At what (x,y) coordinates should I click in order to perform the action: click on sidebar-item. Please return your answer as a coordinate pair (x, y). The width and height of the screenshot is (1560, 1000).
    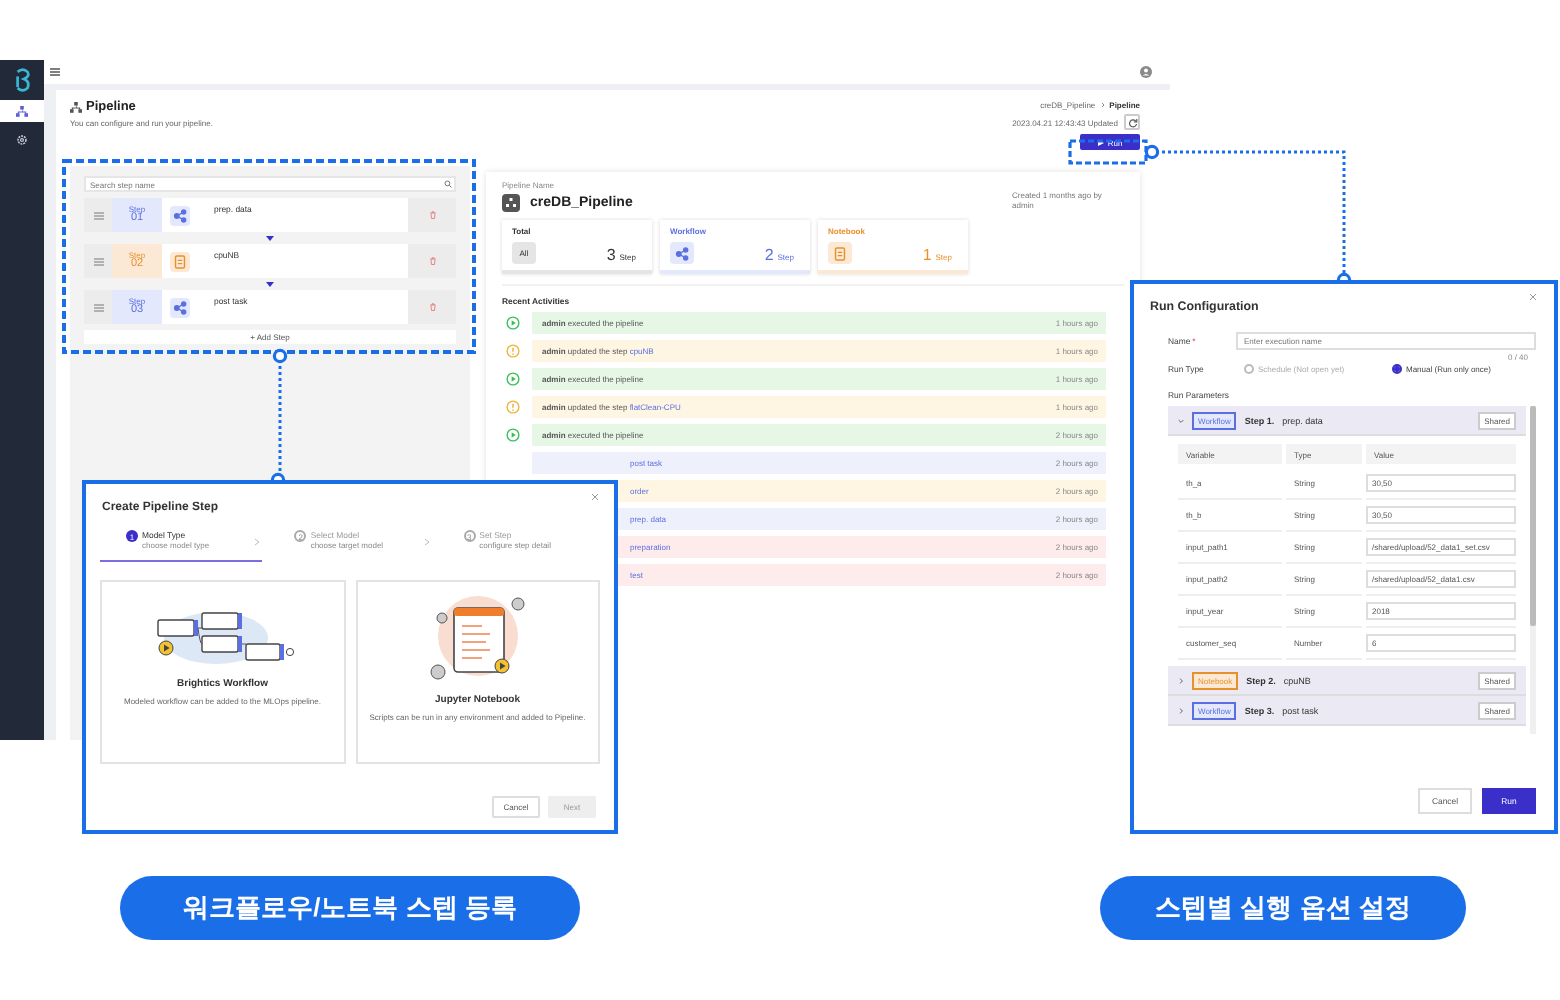
    Looking at the image, I should click on (22, 111).